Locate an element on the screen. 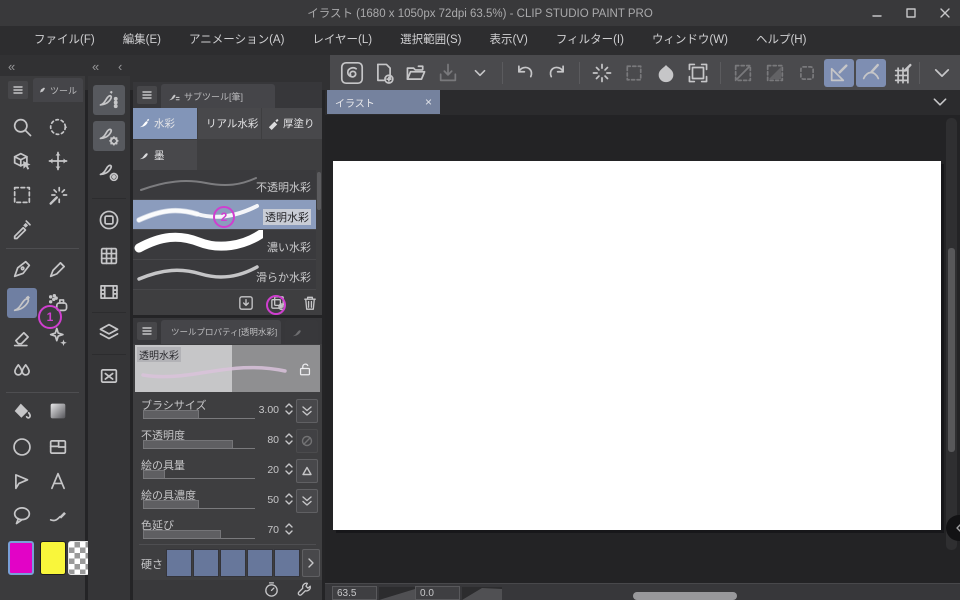  panel-icon-navigator is located at coordinates (109, 376).